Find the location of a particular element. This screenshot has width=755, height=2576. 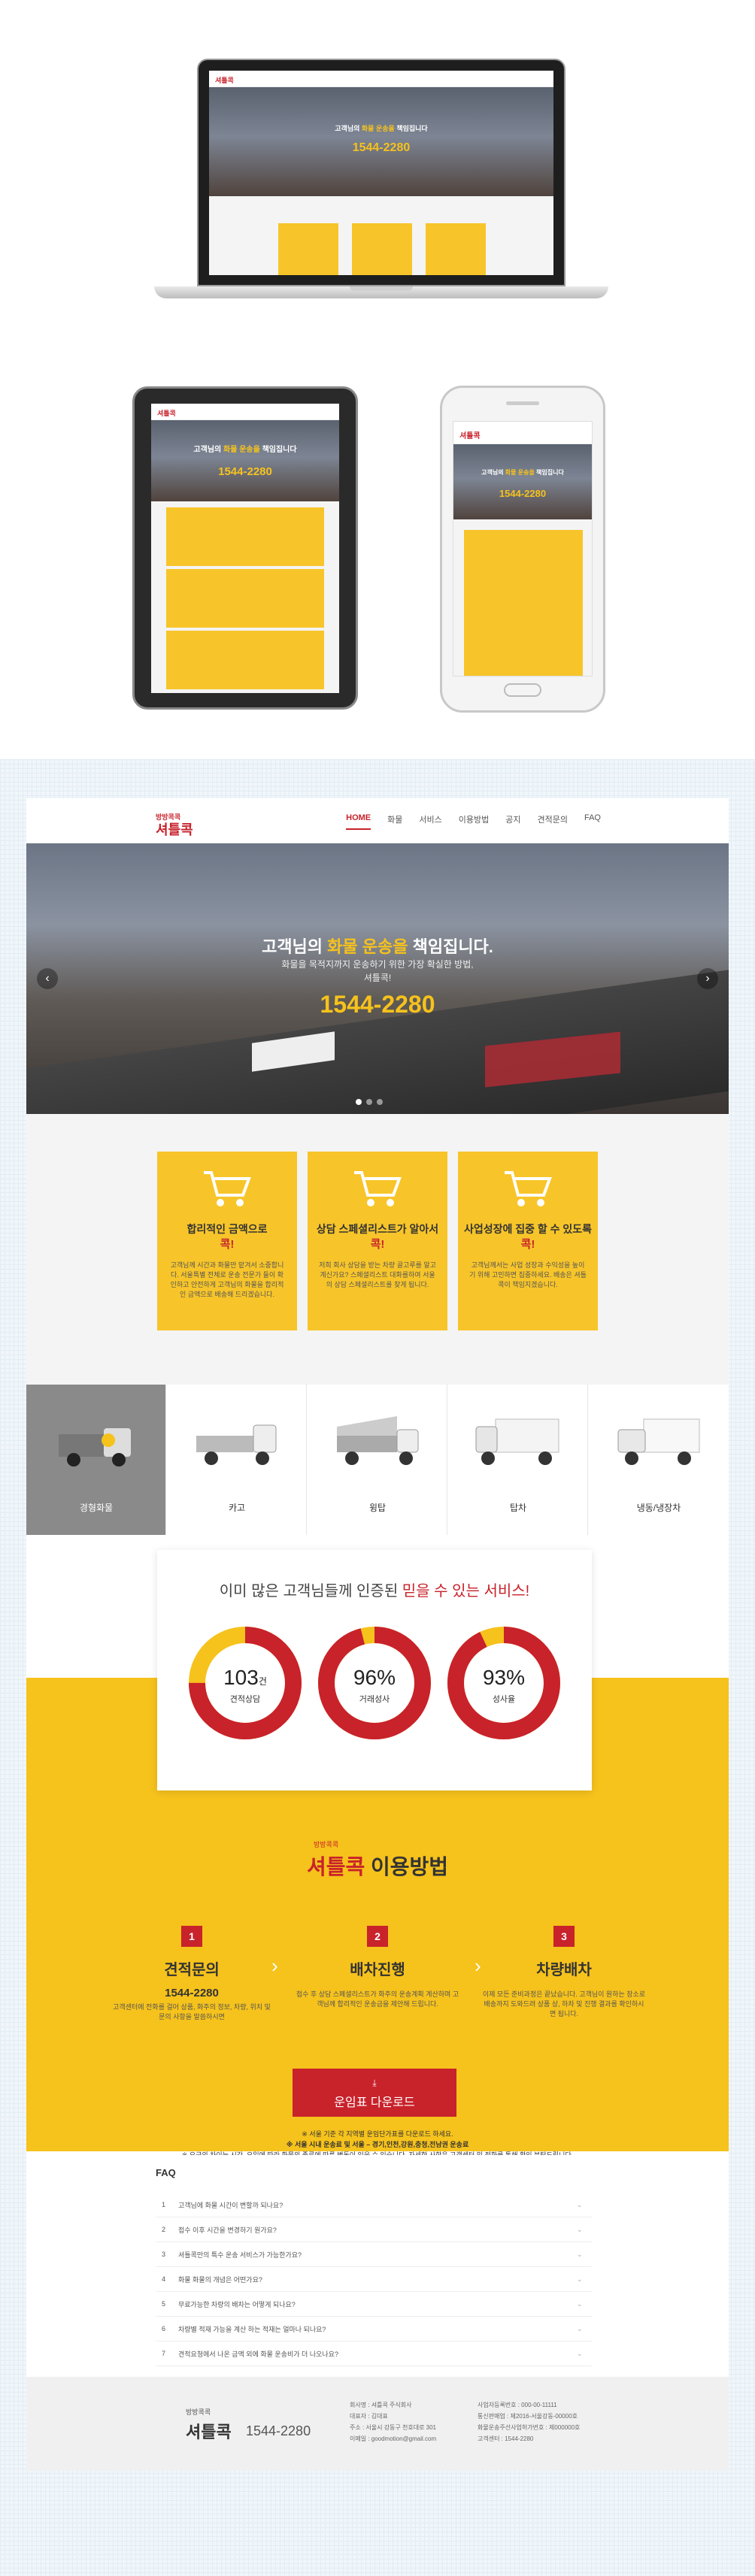

feature-title: 상담 스페셜리스트가 알아서 is located at coordinates (378, 1229).